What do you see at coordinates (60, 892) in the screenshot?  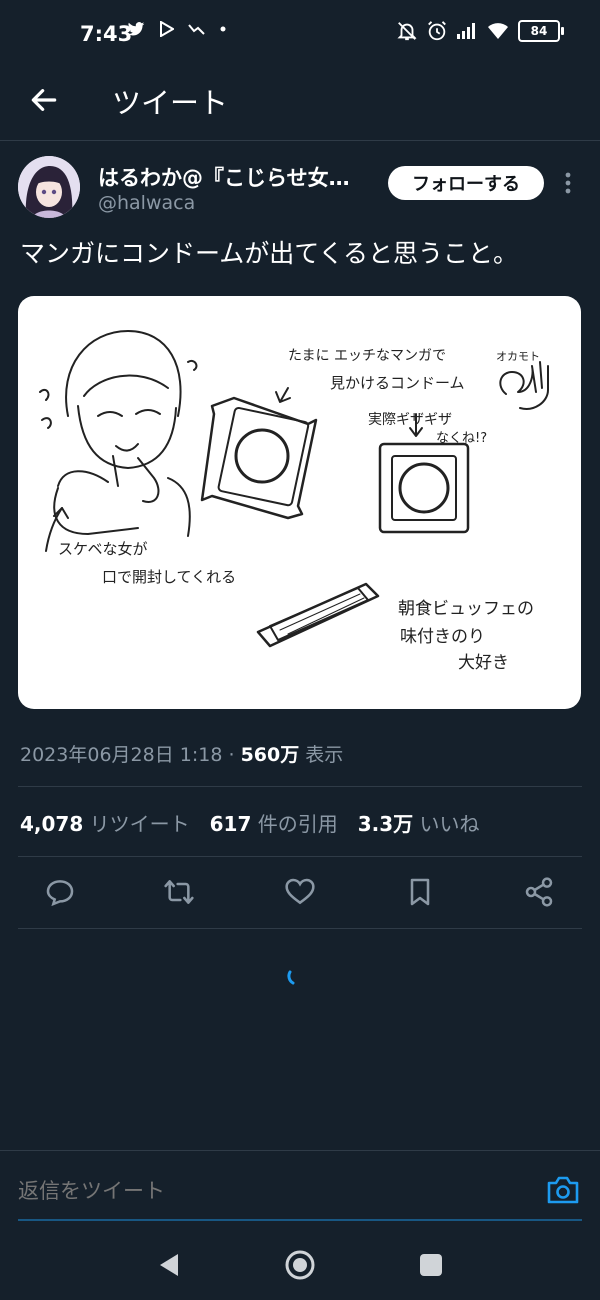 I see `reply-icon` at bounding box center [60, 892].